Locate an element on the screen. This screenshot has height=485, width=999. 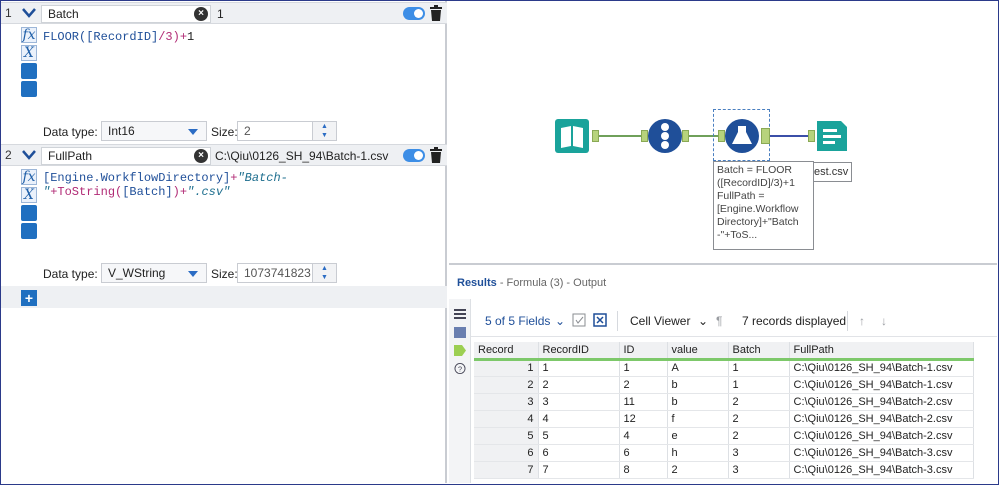
formula-expression-1: FLOOR([RecordID]/3)+1 is located at coordinates (118, 37).